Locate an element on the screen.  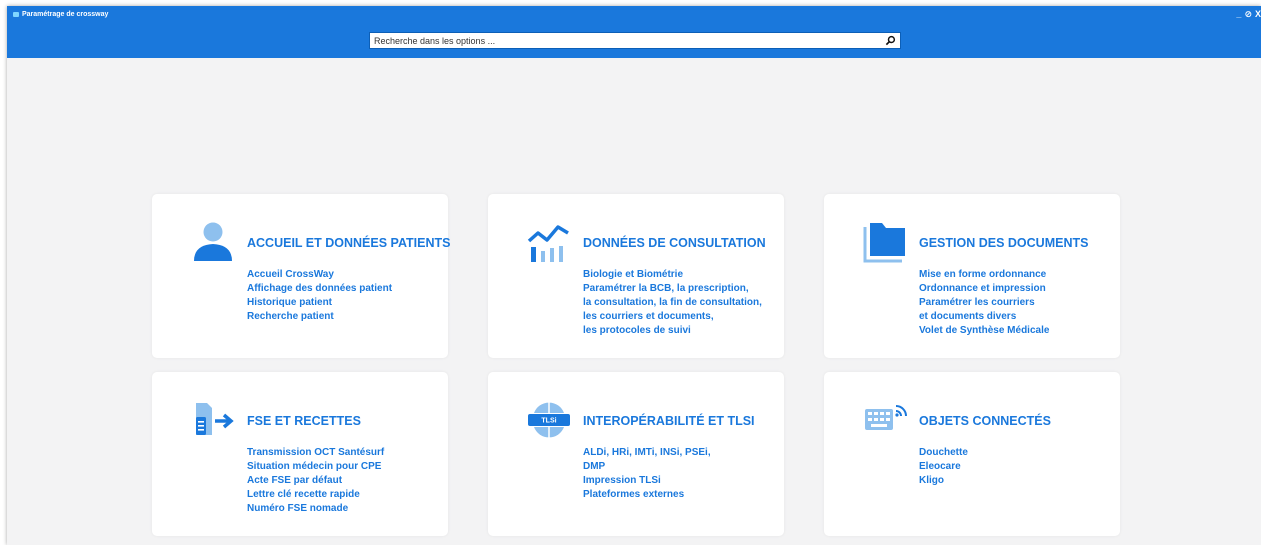
fse-transfer-icon is located at coordinates (215, 419).